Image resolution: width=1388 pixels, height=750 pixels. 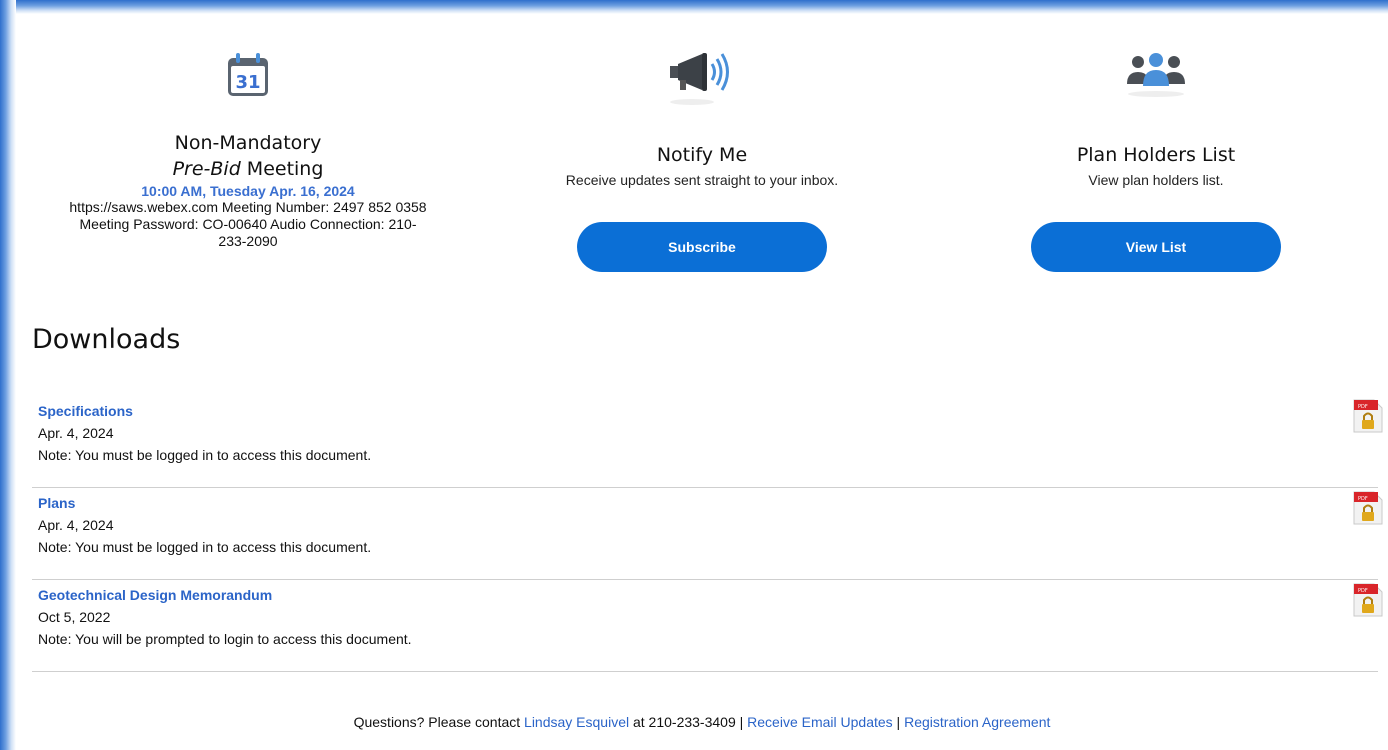 I want to click on calendar-day-text: 31, so click(x=247, y=82).